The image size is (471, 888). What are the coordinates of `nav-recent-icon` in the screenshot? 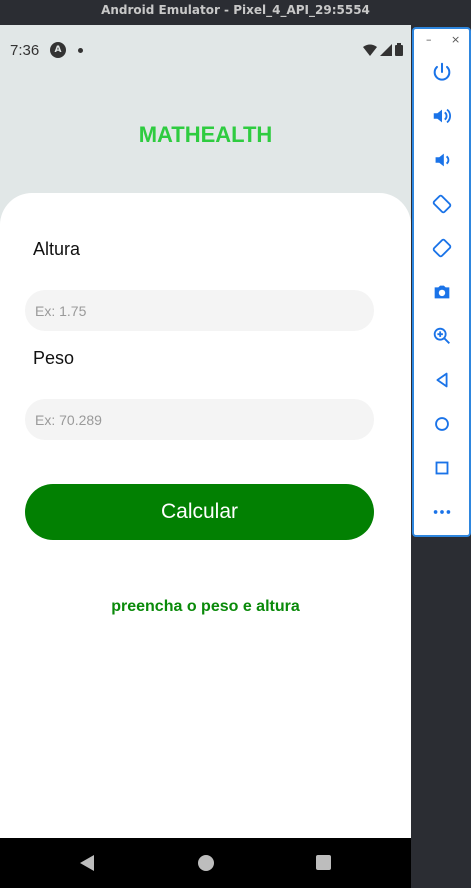 It's located at (323, 862).